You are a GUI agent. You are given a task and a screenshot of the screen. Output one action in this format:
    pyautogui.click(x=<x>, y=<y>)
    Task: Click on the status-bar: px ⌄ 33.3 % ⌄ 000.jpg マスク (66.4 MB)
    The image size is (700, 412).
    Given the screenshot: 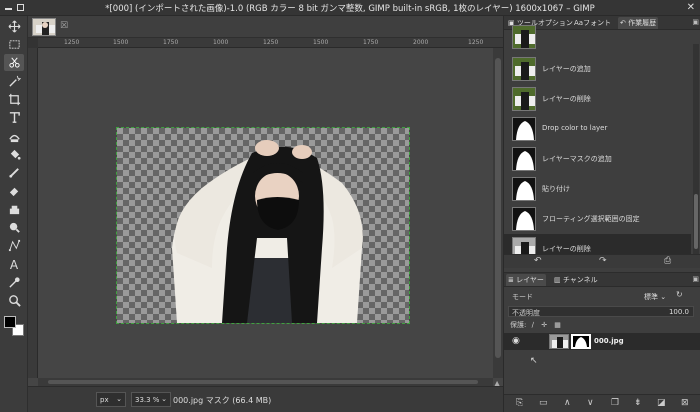 What is the action you would take?
    pyautogui.click(x=265, y=399)
    